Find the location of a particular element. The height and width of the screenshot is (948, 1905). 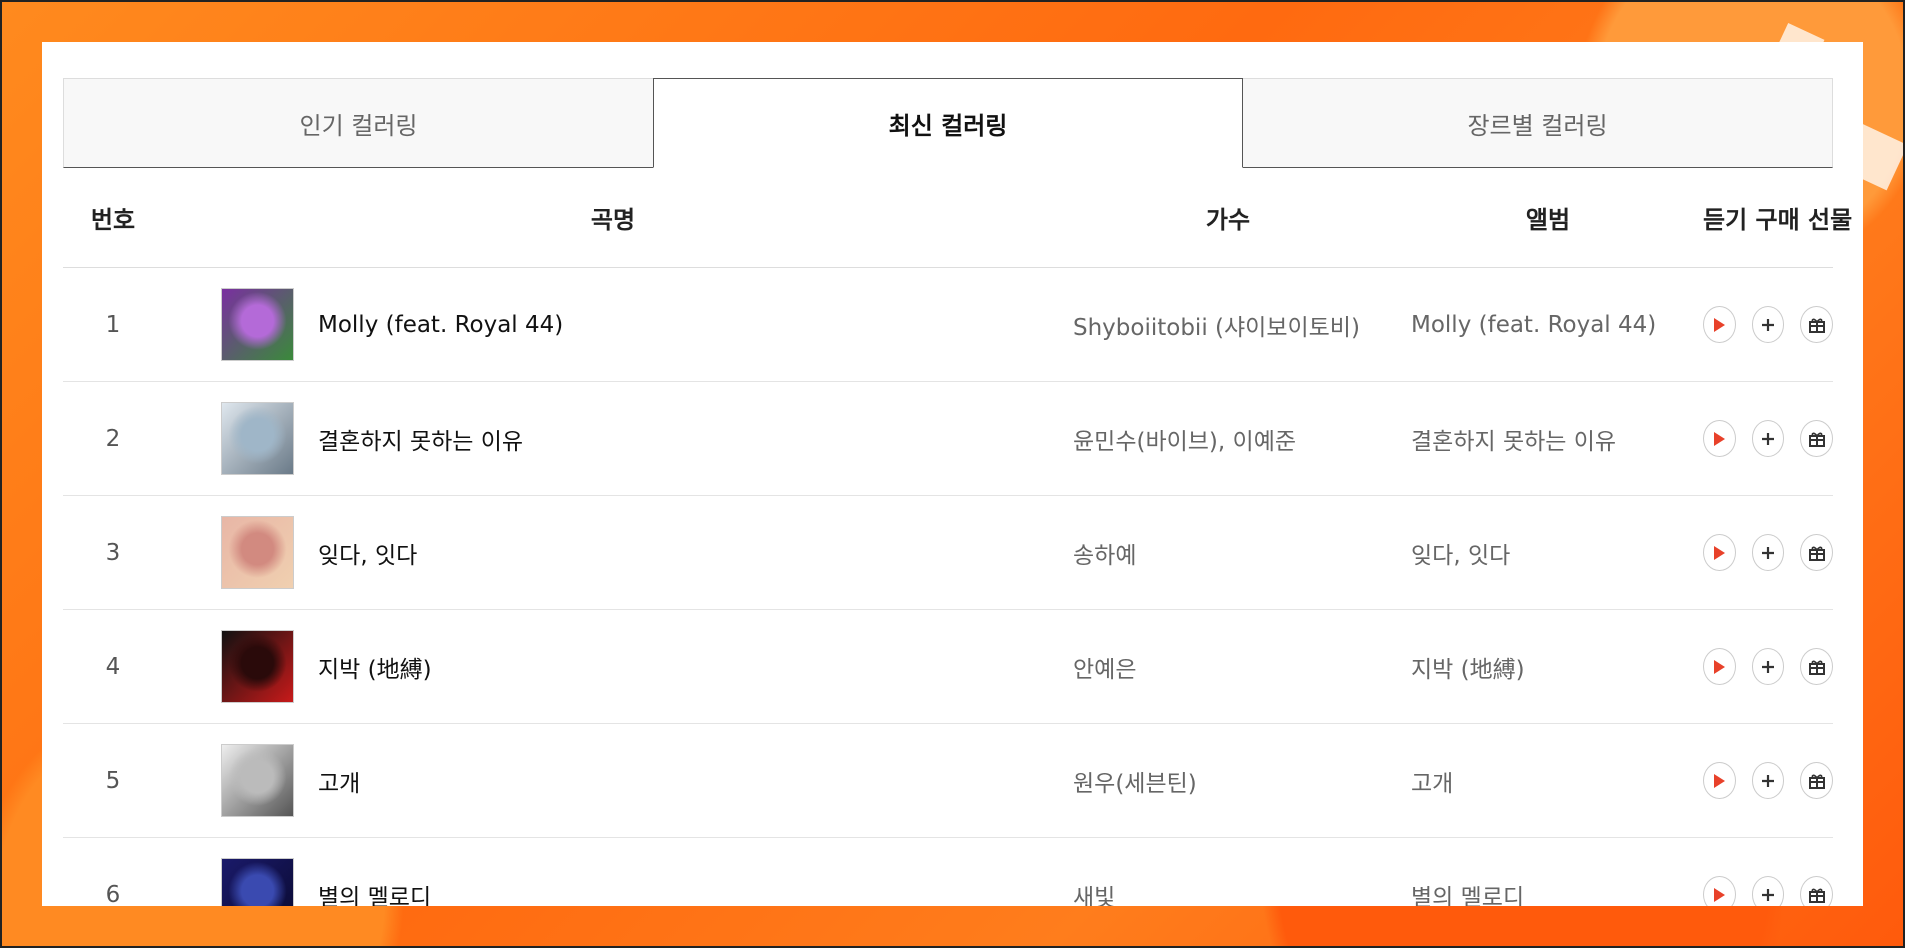

artist-name: 새빛 is located at coordinates (1228, 892).